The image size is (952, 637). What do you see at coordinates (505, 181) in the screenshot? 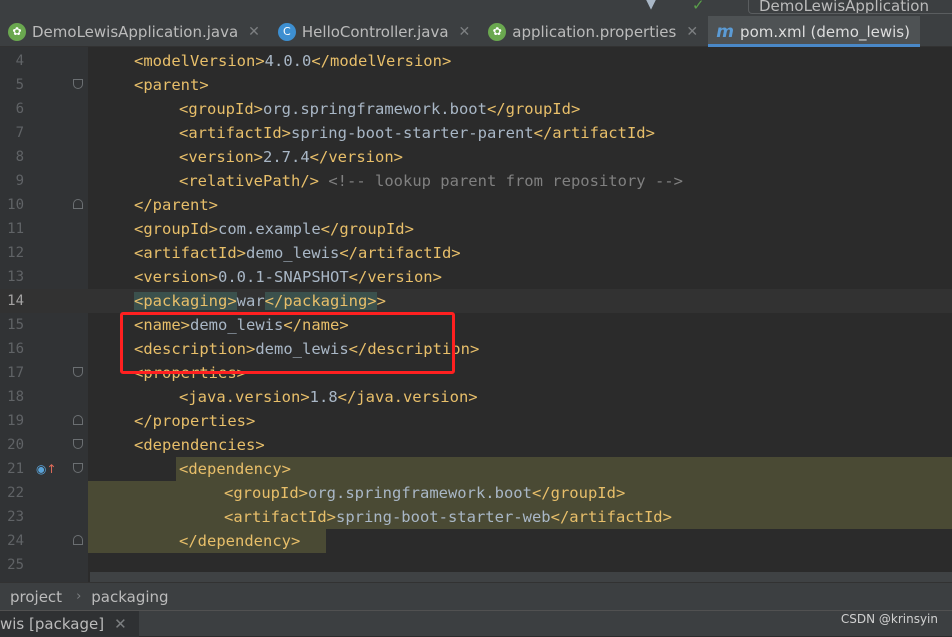
I see `code-comment: <!-- lookup parent from repository -->` at bounding box center [505, 181].